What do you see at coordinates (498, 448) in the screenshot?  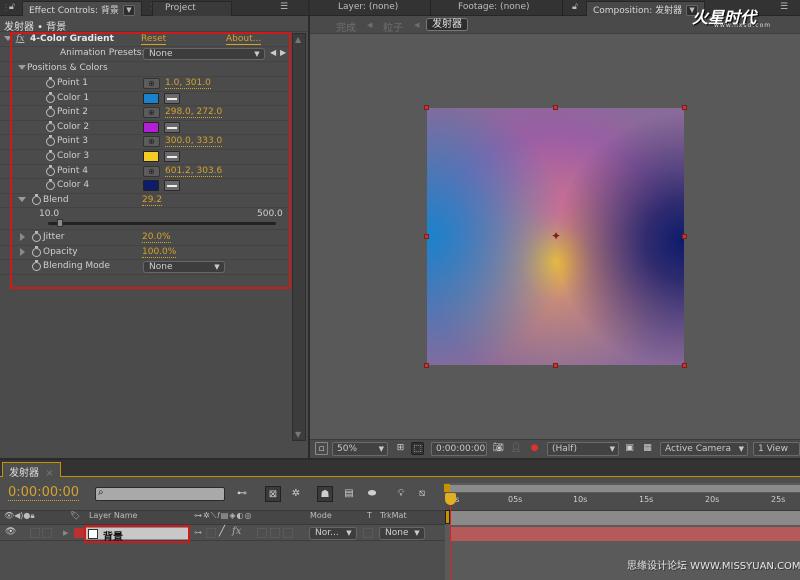 I see `snapshot-camera-icon: 📷︎` at bounding box center [498, 448].